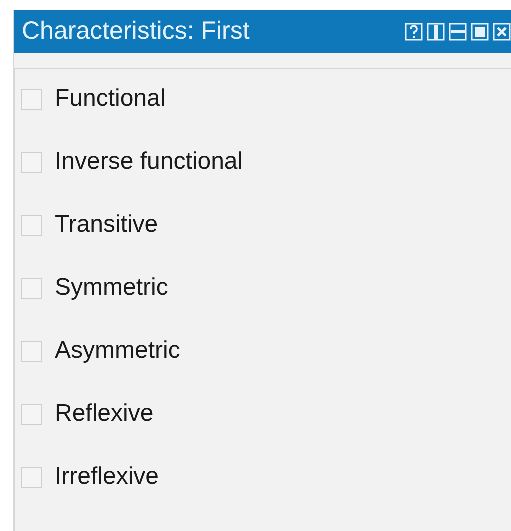 Image resolution: width=511 pixels, height=531 pixels. I want to click on close-icon, so click(502, 31).